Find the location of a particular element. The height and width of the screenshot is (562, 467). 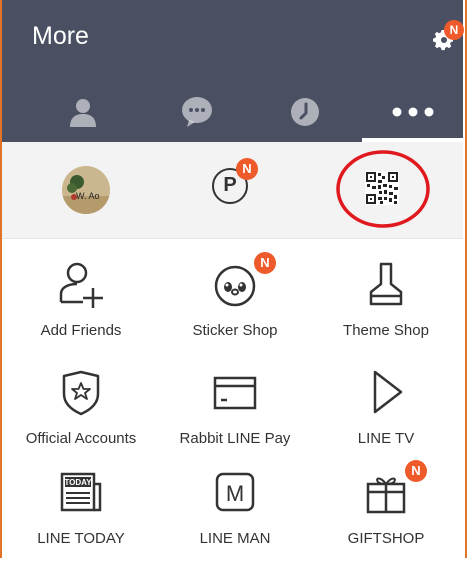

settings-button: N is located at coordinates (446, 37).